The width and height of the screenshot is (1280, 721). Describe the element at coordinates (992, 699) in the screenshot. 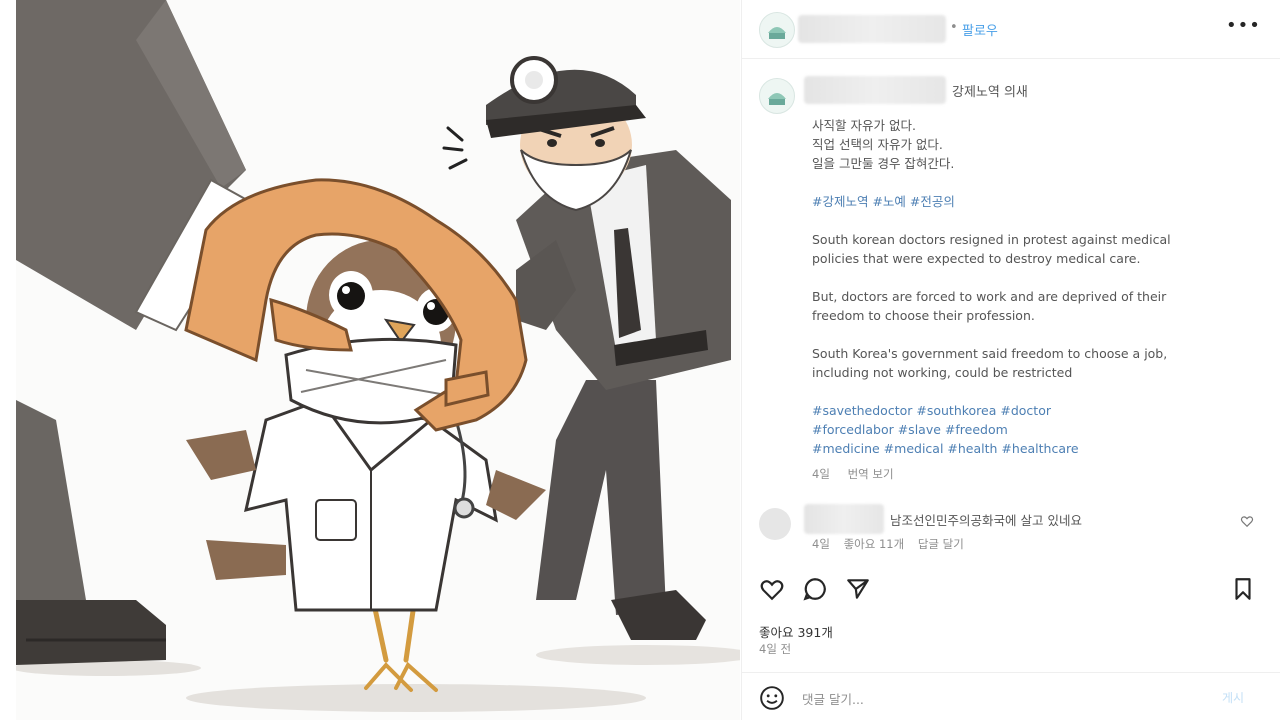

I see `comment-input` at that location.